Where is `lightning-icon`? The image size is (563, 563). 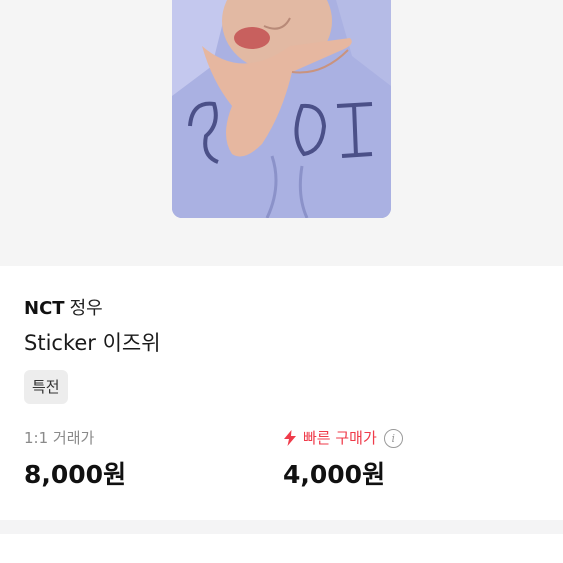
lightning-icon is located at coordinates (290, 438).